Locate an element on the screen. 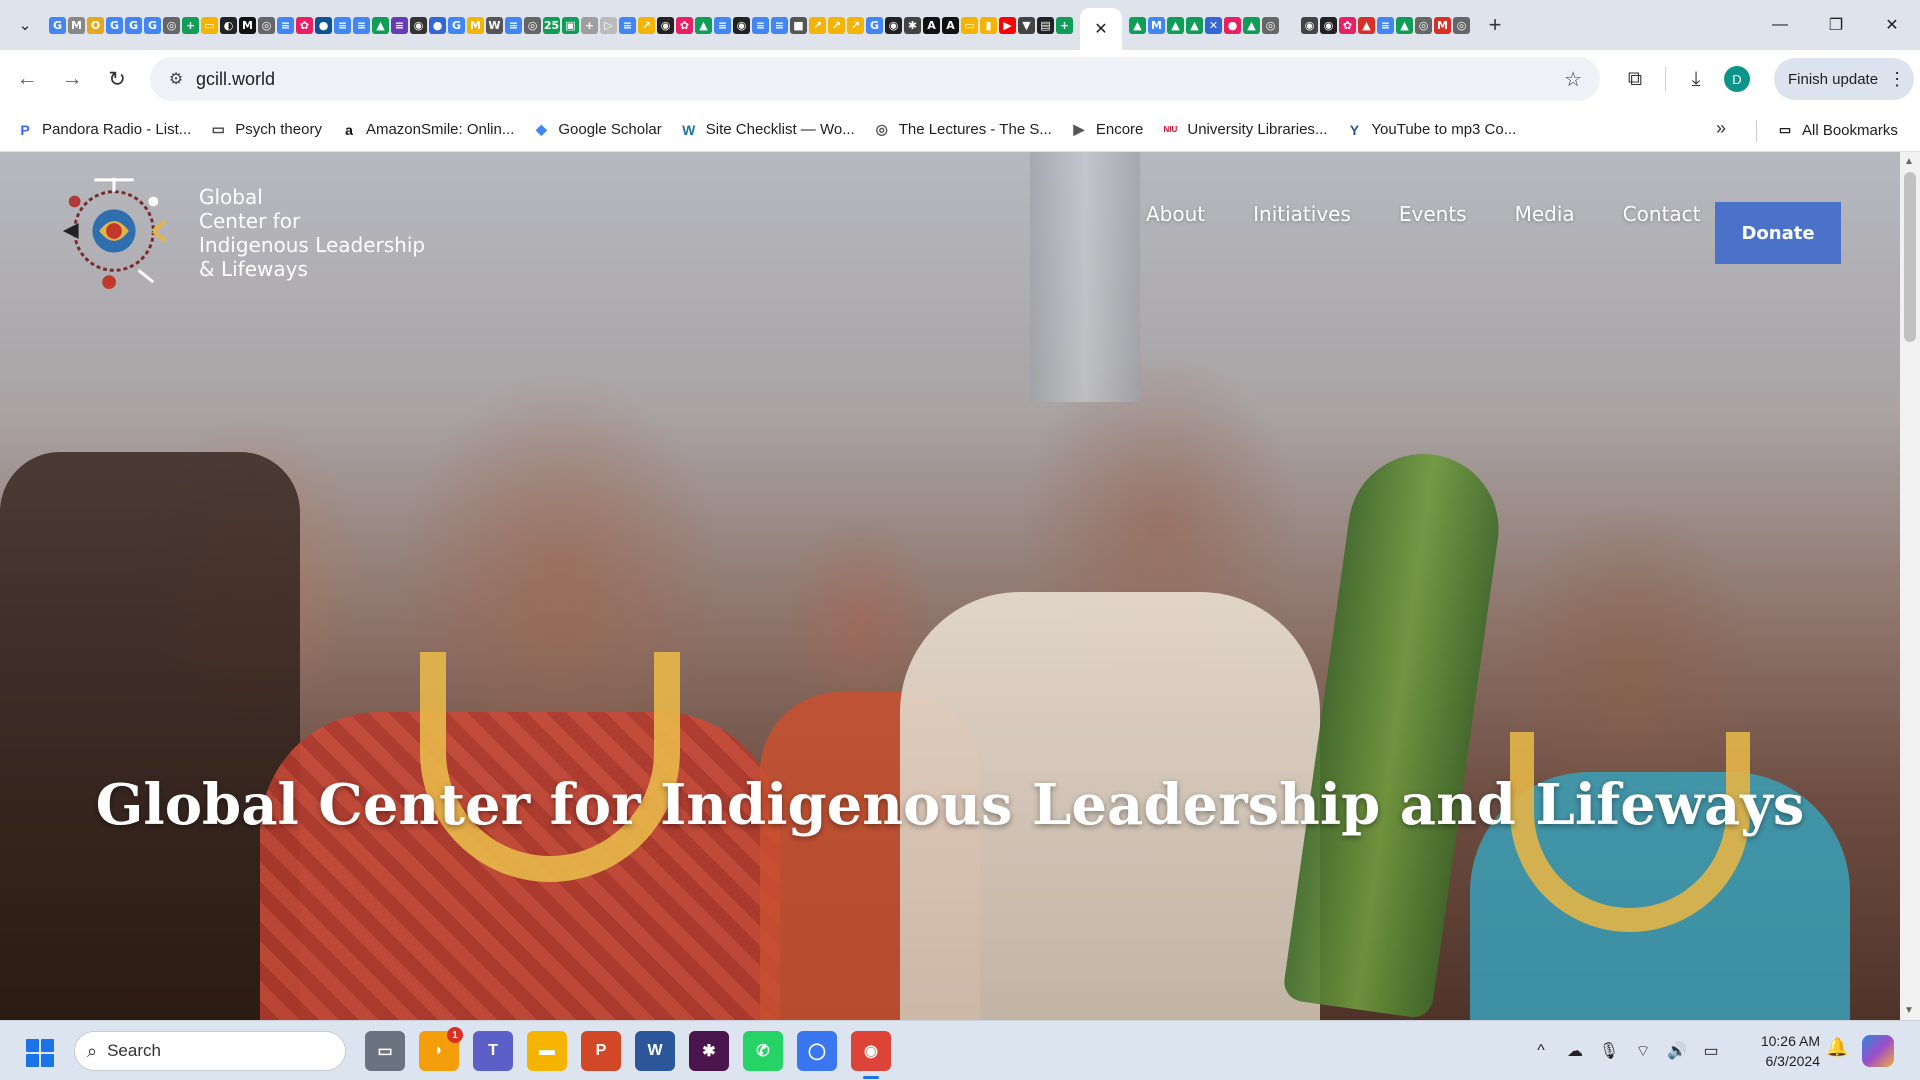 The image size is (1920, 1080). file-explorer-icon: ▬ is located at coordinates (547, 1051).